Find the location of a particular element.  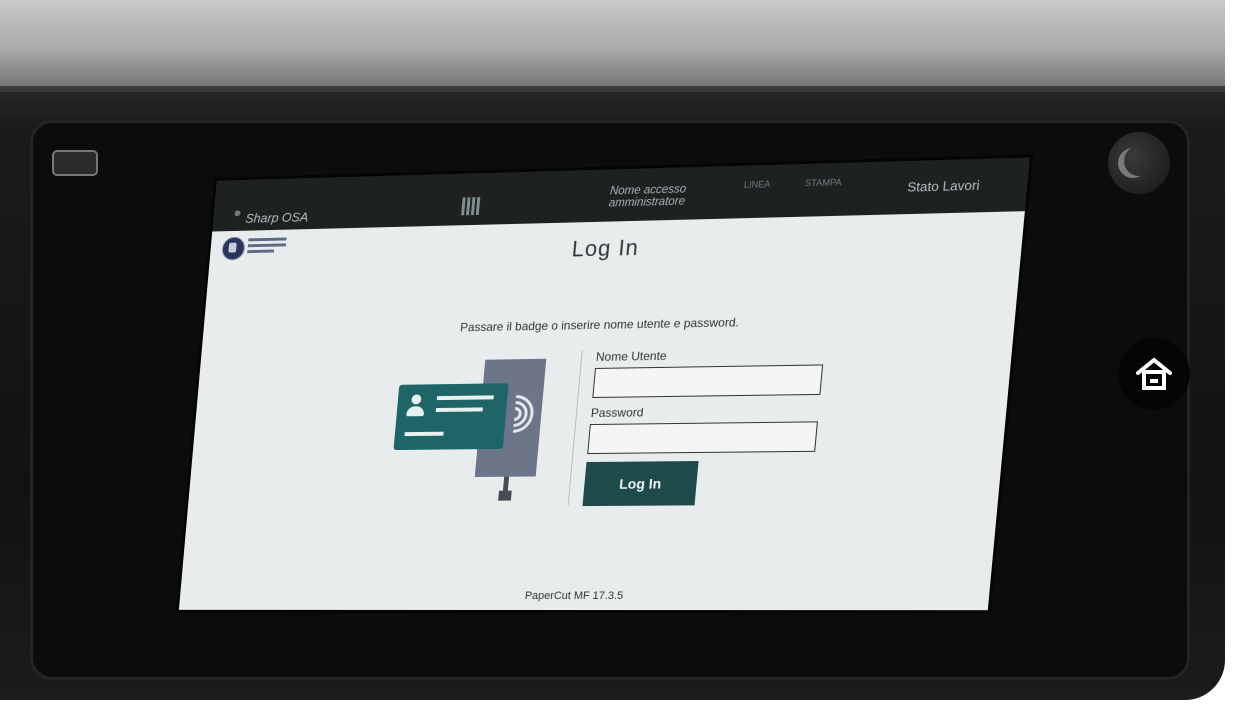

moon-icon is located at coordinates (1139, 161).